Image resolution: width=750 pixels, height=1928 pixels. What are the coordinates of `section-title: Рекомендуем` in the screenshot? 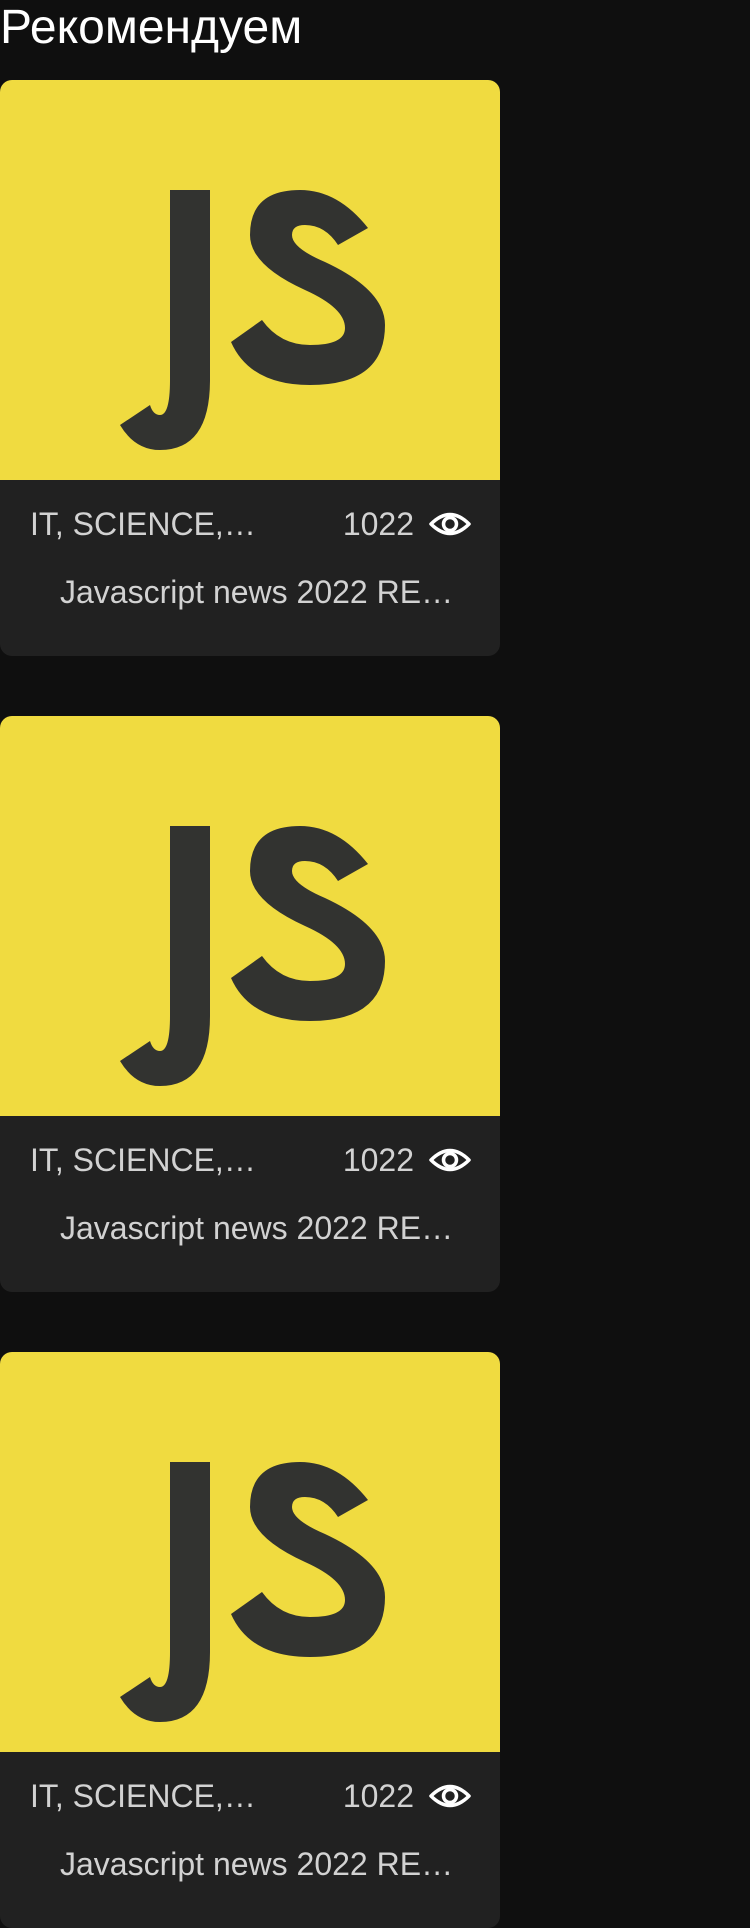 It's located at (151, 27).